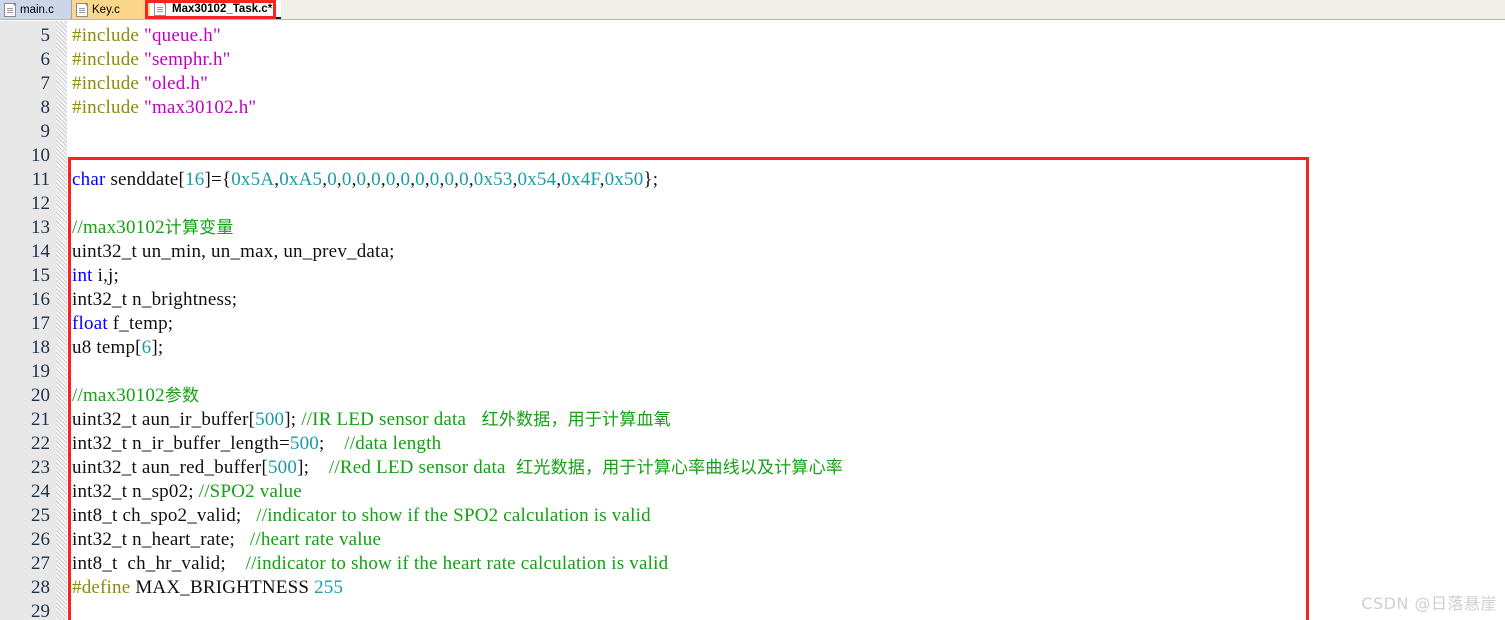 The image size is (1505, 620). What do you see at coordinates (140, 323) in the screenshot?
I see `code-token-plain: f_temp;` at bounding box center [140, 323].